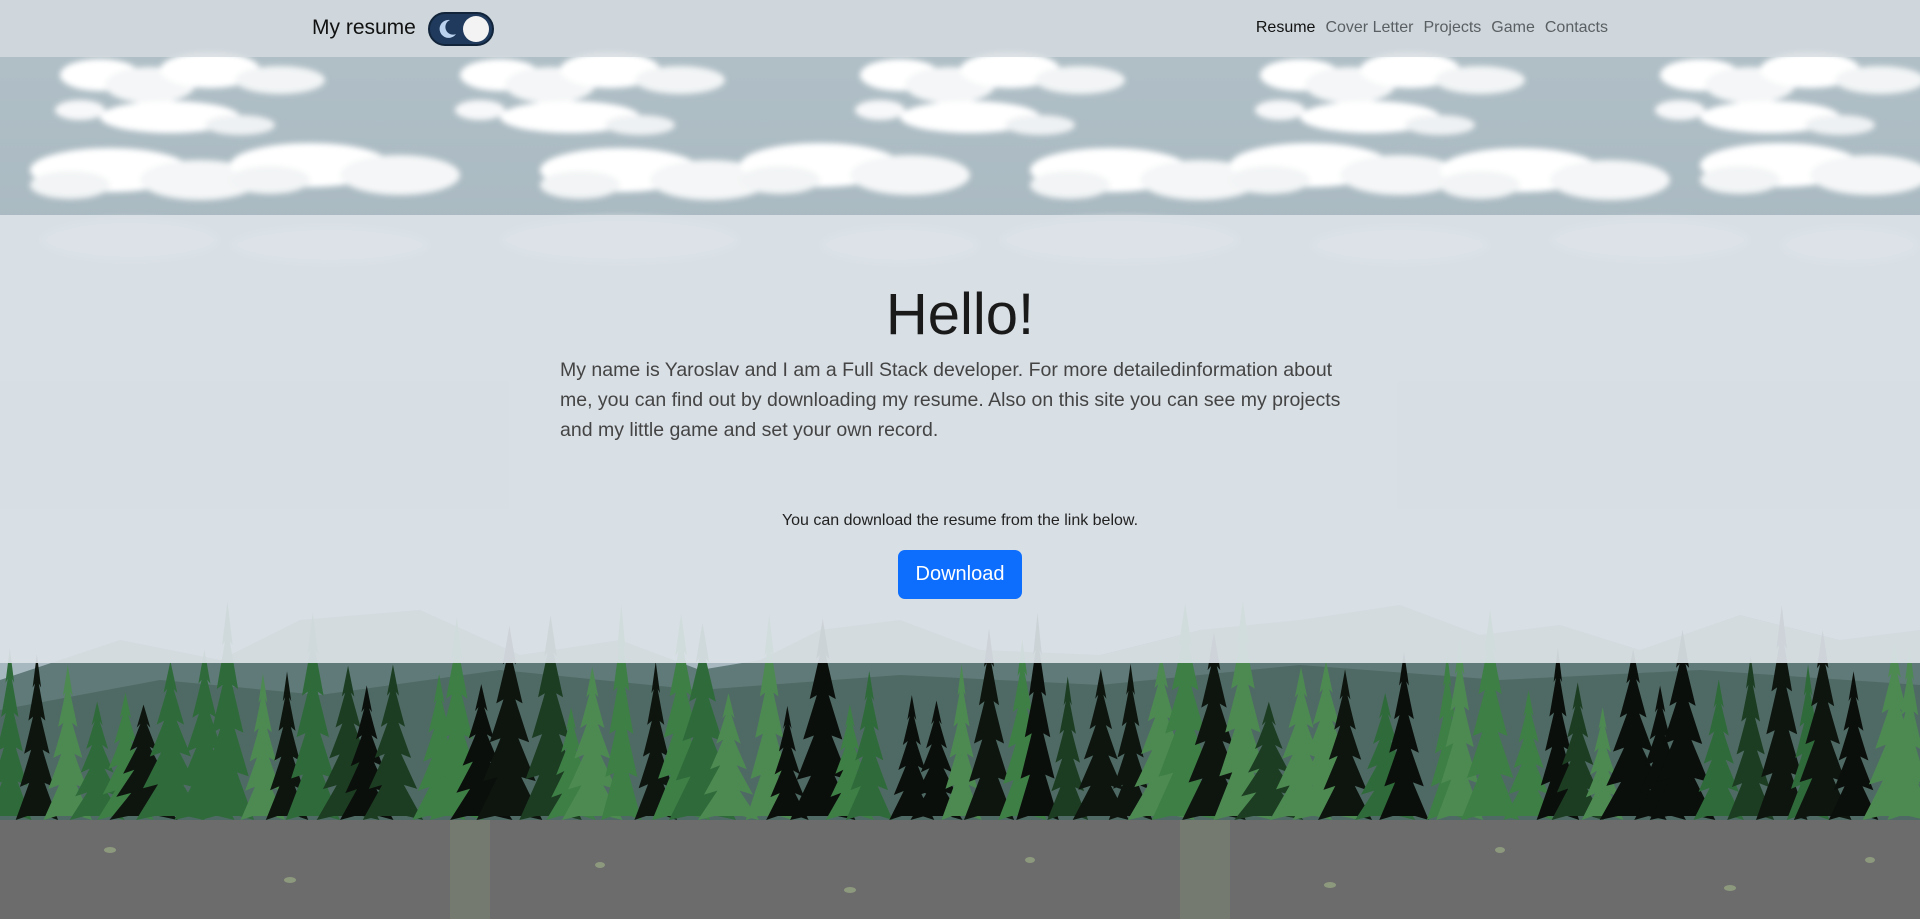 The image size is (1920, 919). I want to click on download-button: Download, so click(960, 574).